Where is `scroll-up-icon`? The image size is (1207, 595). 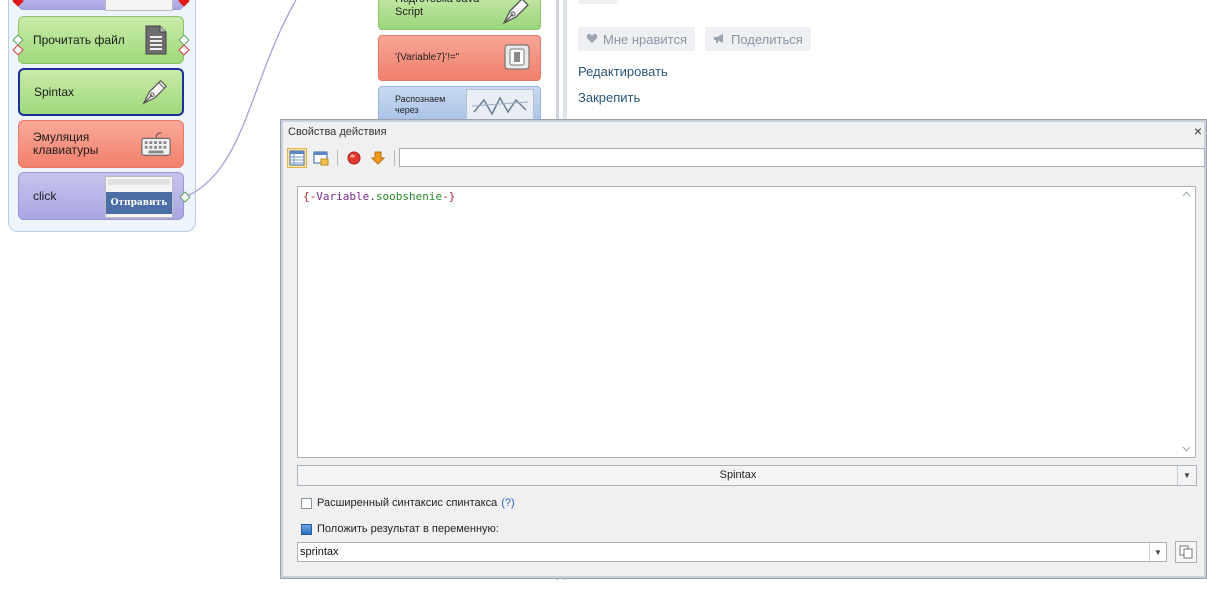 scroll-up-icon is located at coordinates (1186, 194).